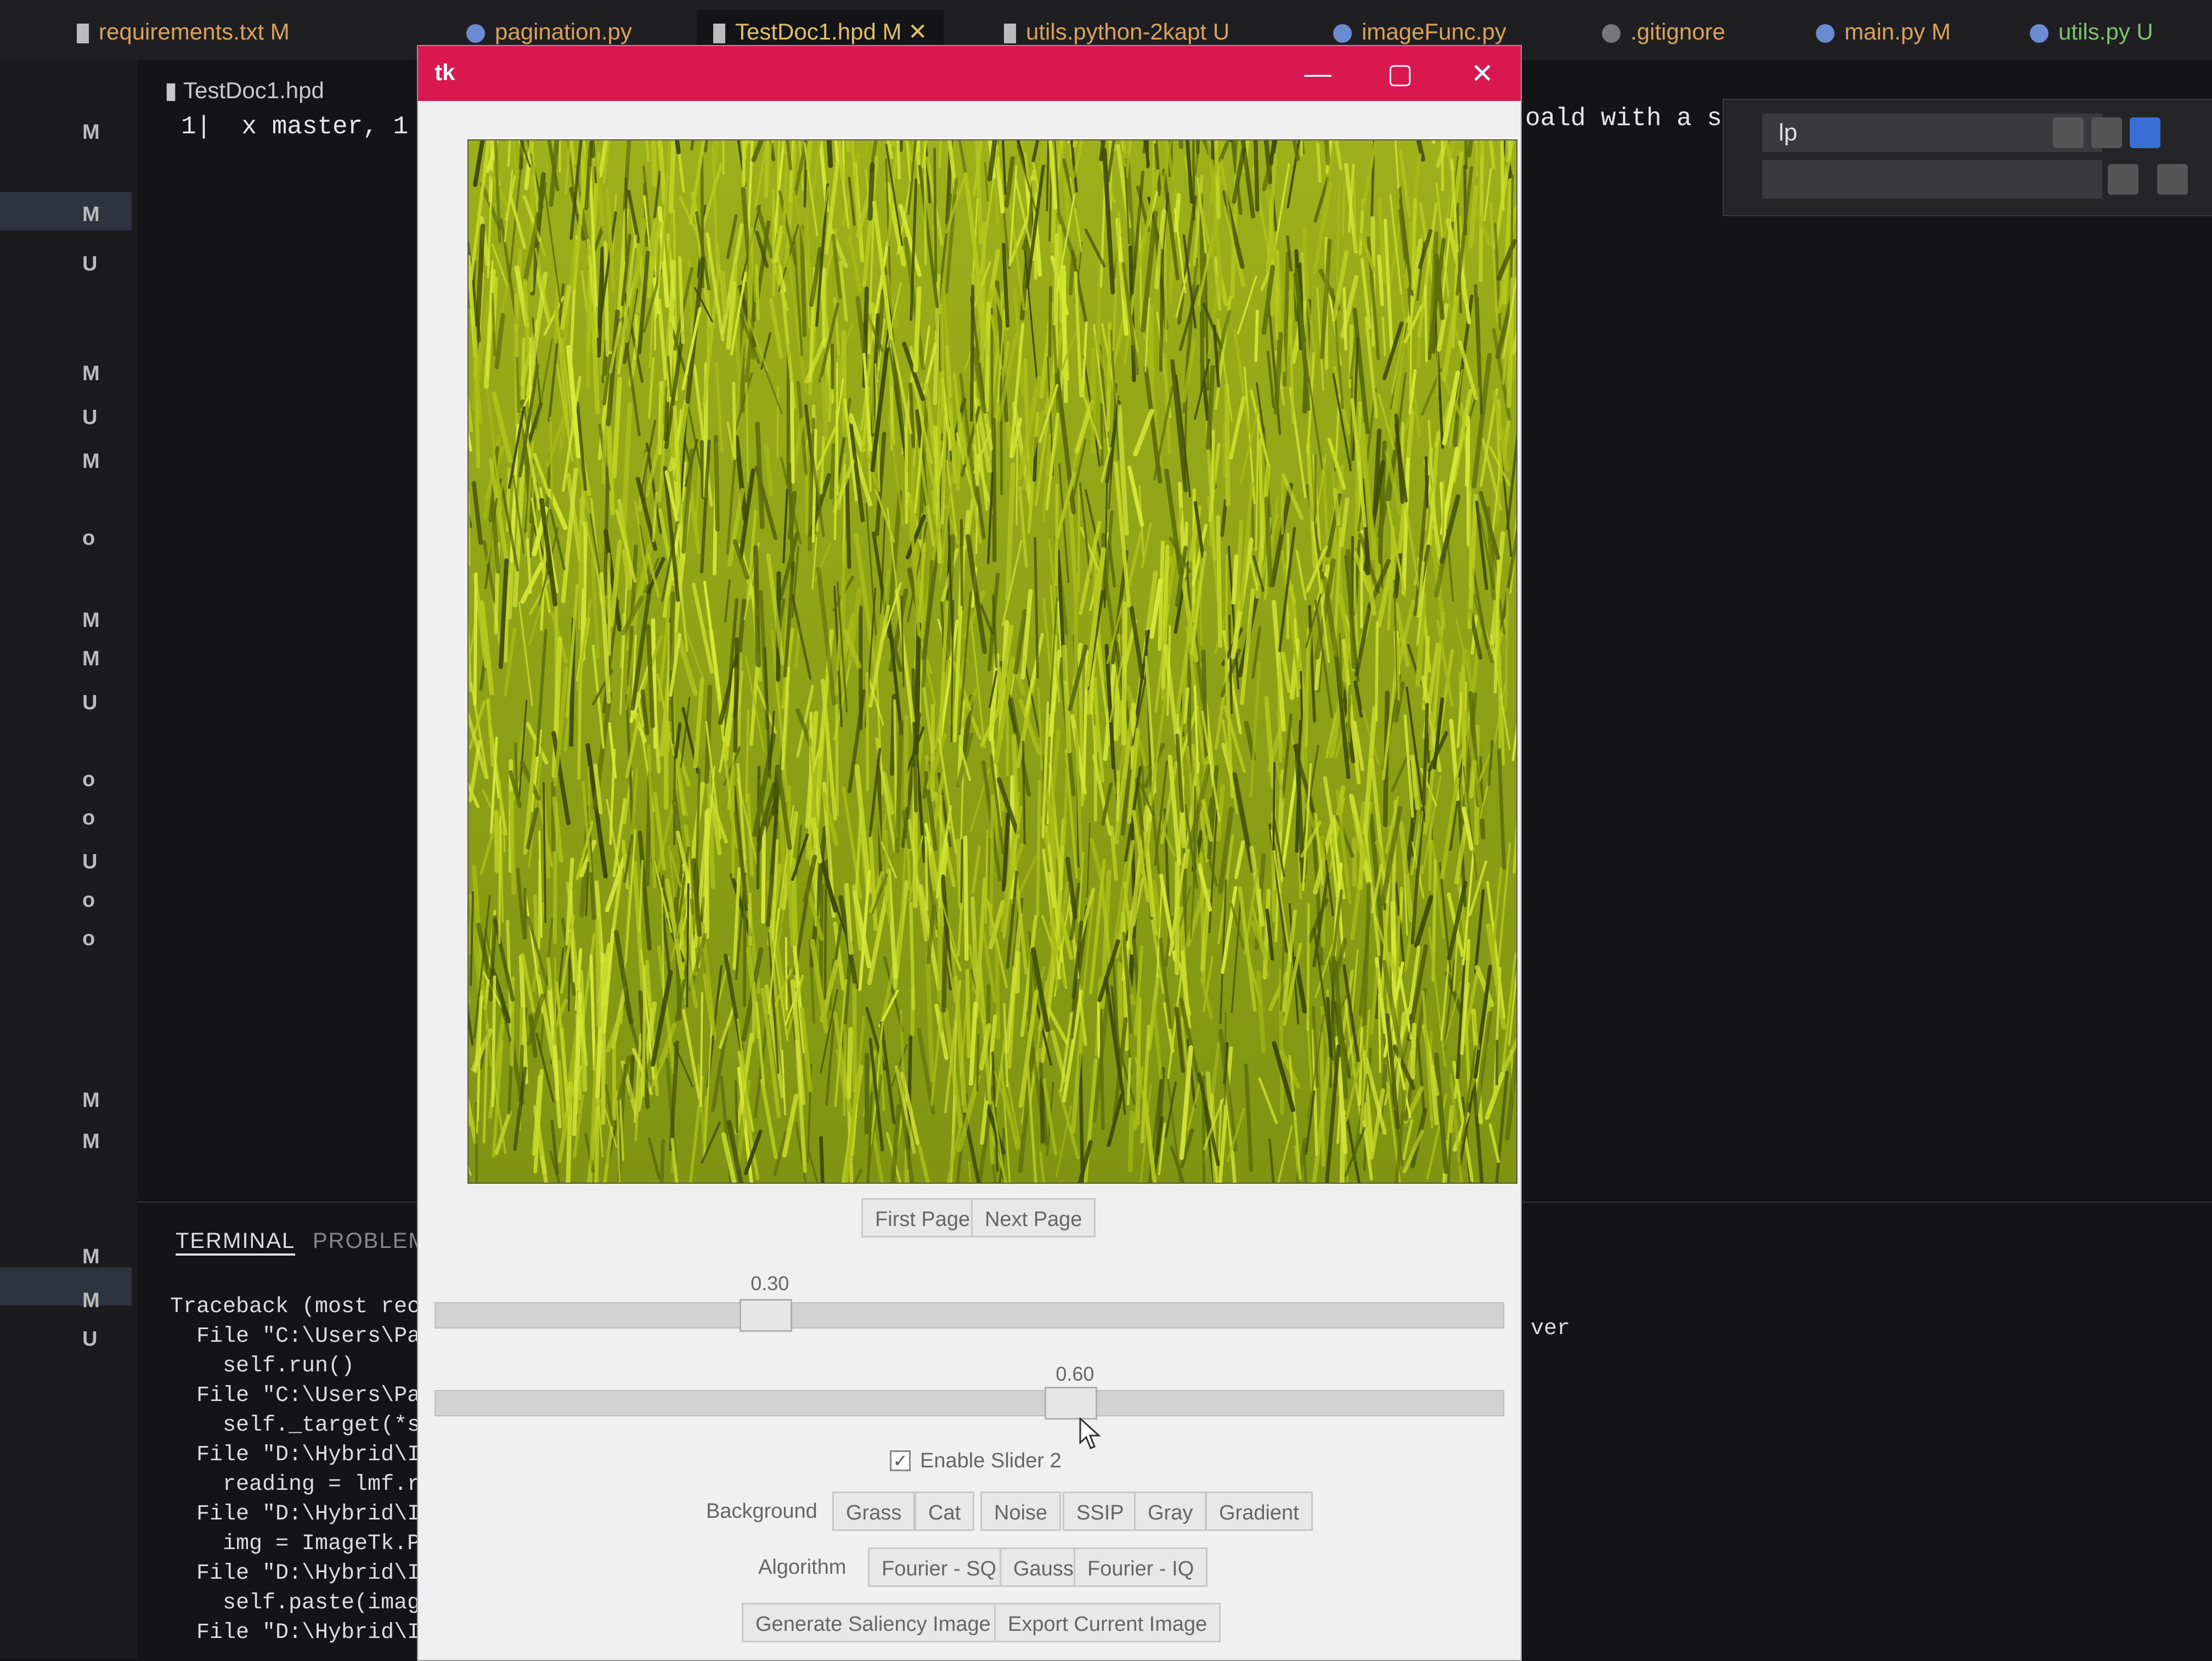 The height and width of the screenshot is (1661, 2212). What do you see at coordinates (295, 1544) in the screenshot?
I see `terminal-line: img = ImageTk.P` at bounding box center [295, 1544].